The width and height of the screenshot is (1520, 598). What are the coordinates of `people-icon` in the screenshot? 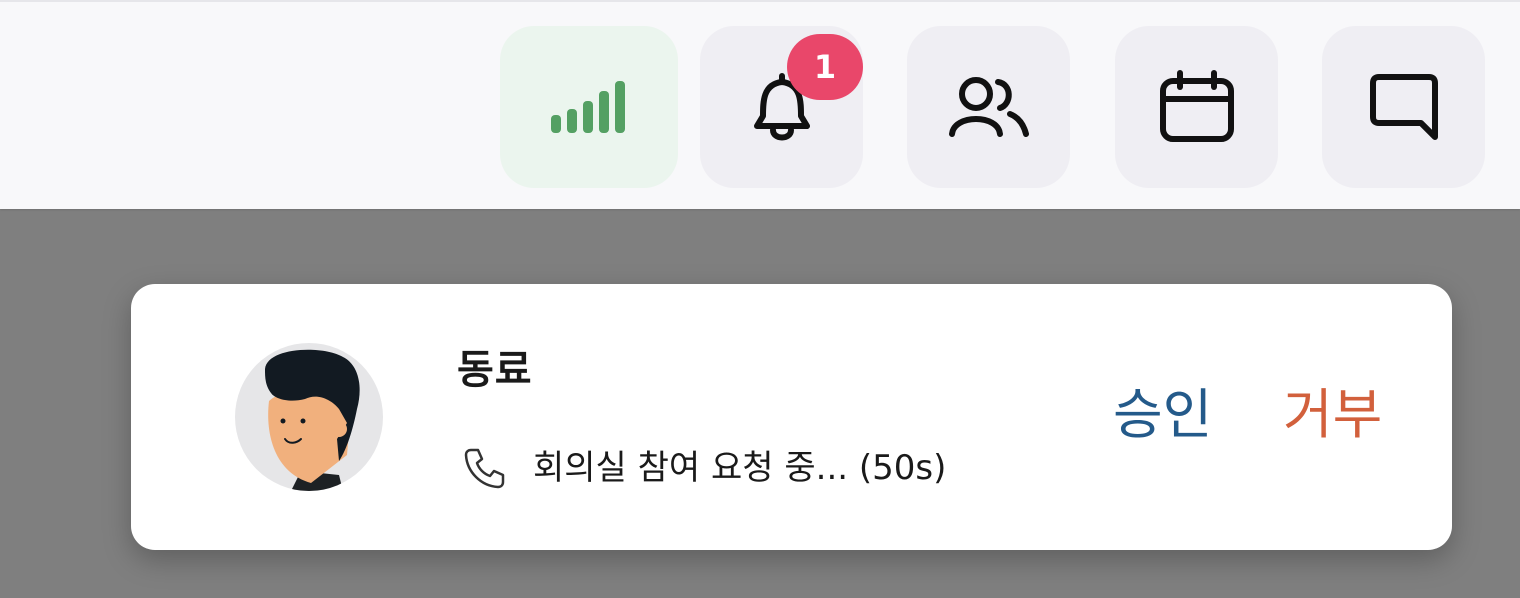 It's located at (988, 107).